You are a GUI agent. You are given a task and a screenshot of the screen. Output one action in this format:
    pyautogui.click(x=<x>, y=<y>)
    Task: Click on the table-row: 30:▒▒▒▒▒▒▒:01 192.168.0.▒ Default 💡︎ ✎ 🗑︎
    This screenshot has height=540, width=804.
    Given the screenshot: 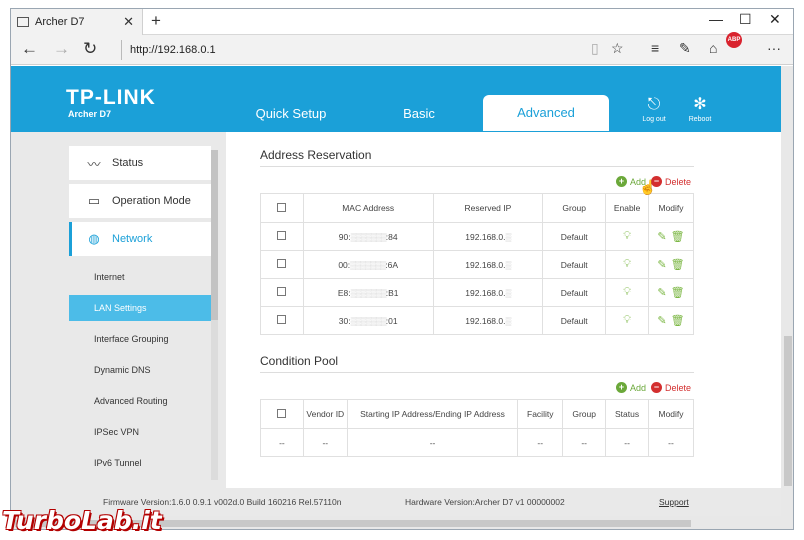 What is the action you would take?
    pyautogui.click(x=477, y=320)
    